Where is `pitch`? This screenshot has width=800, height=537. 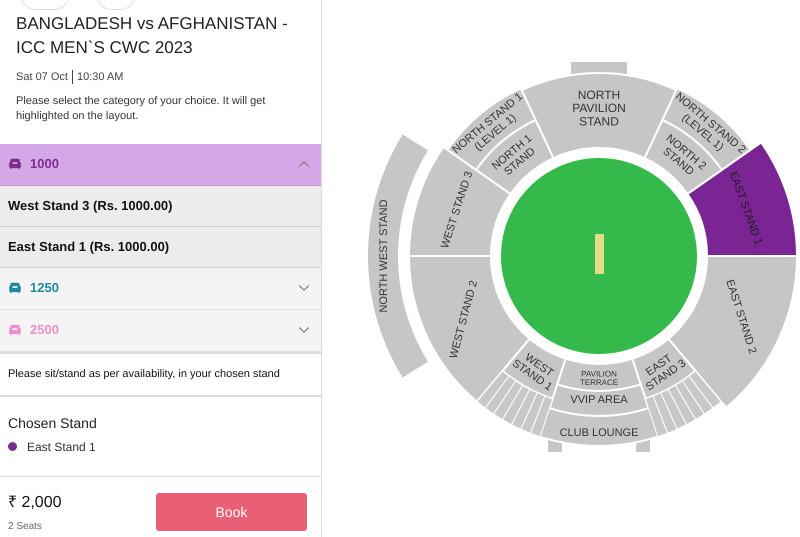
pitch is located at coordinates (599, 254).